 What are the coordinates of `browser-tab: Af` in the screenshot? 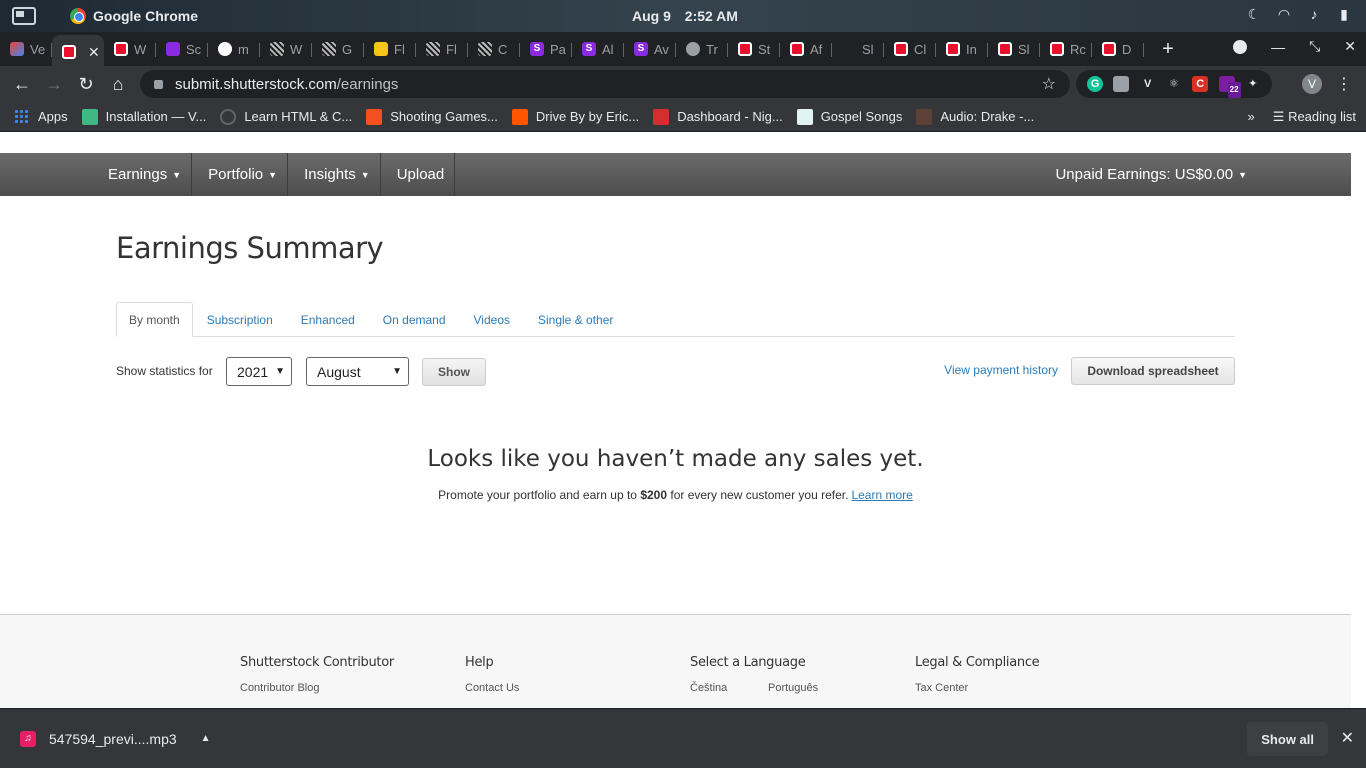 It's located at (806, 49).